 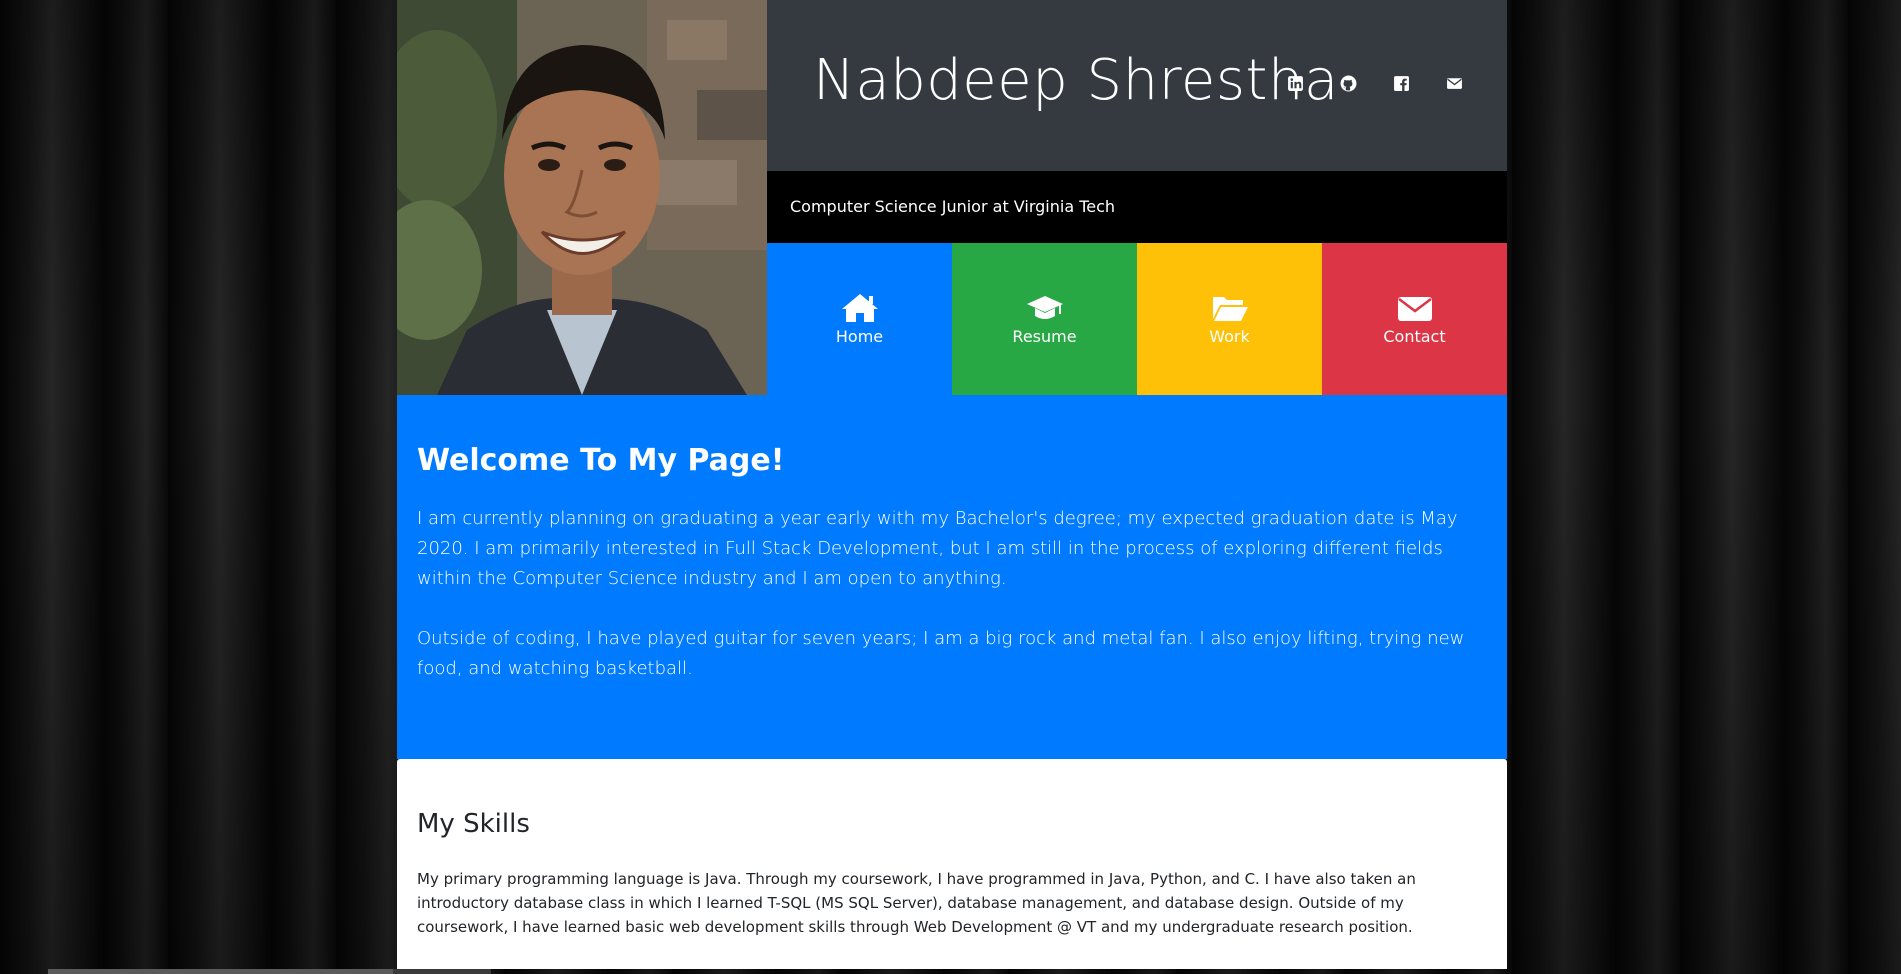 I want to click on graduation-cap-icon, so click(x=1044, y=307).